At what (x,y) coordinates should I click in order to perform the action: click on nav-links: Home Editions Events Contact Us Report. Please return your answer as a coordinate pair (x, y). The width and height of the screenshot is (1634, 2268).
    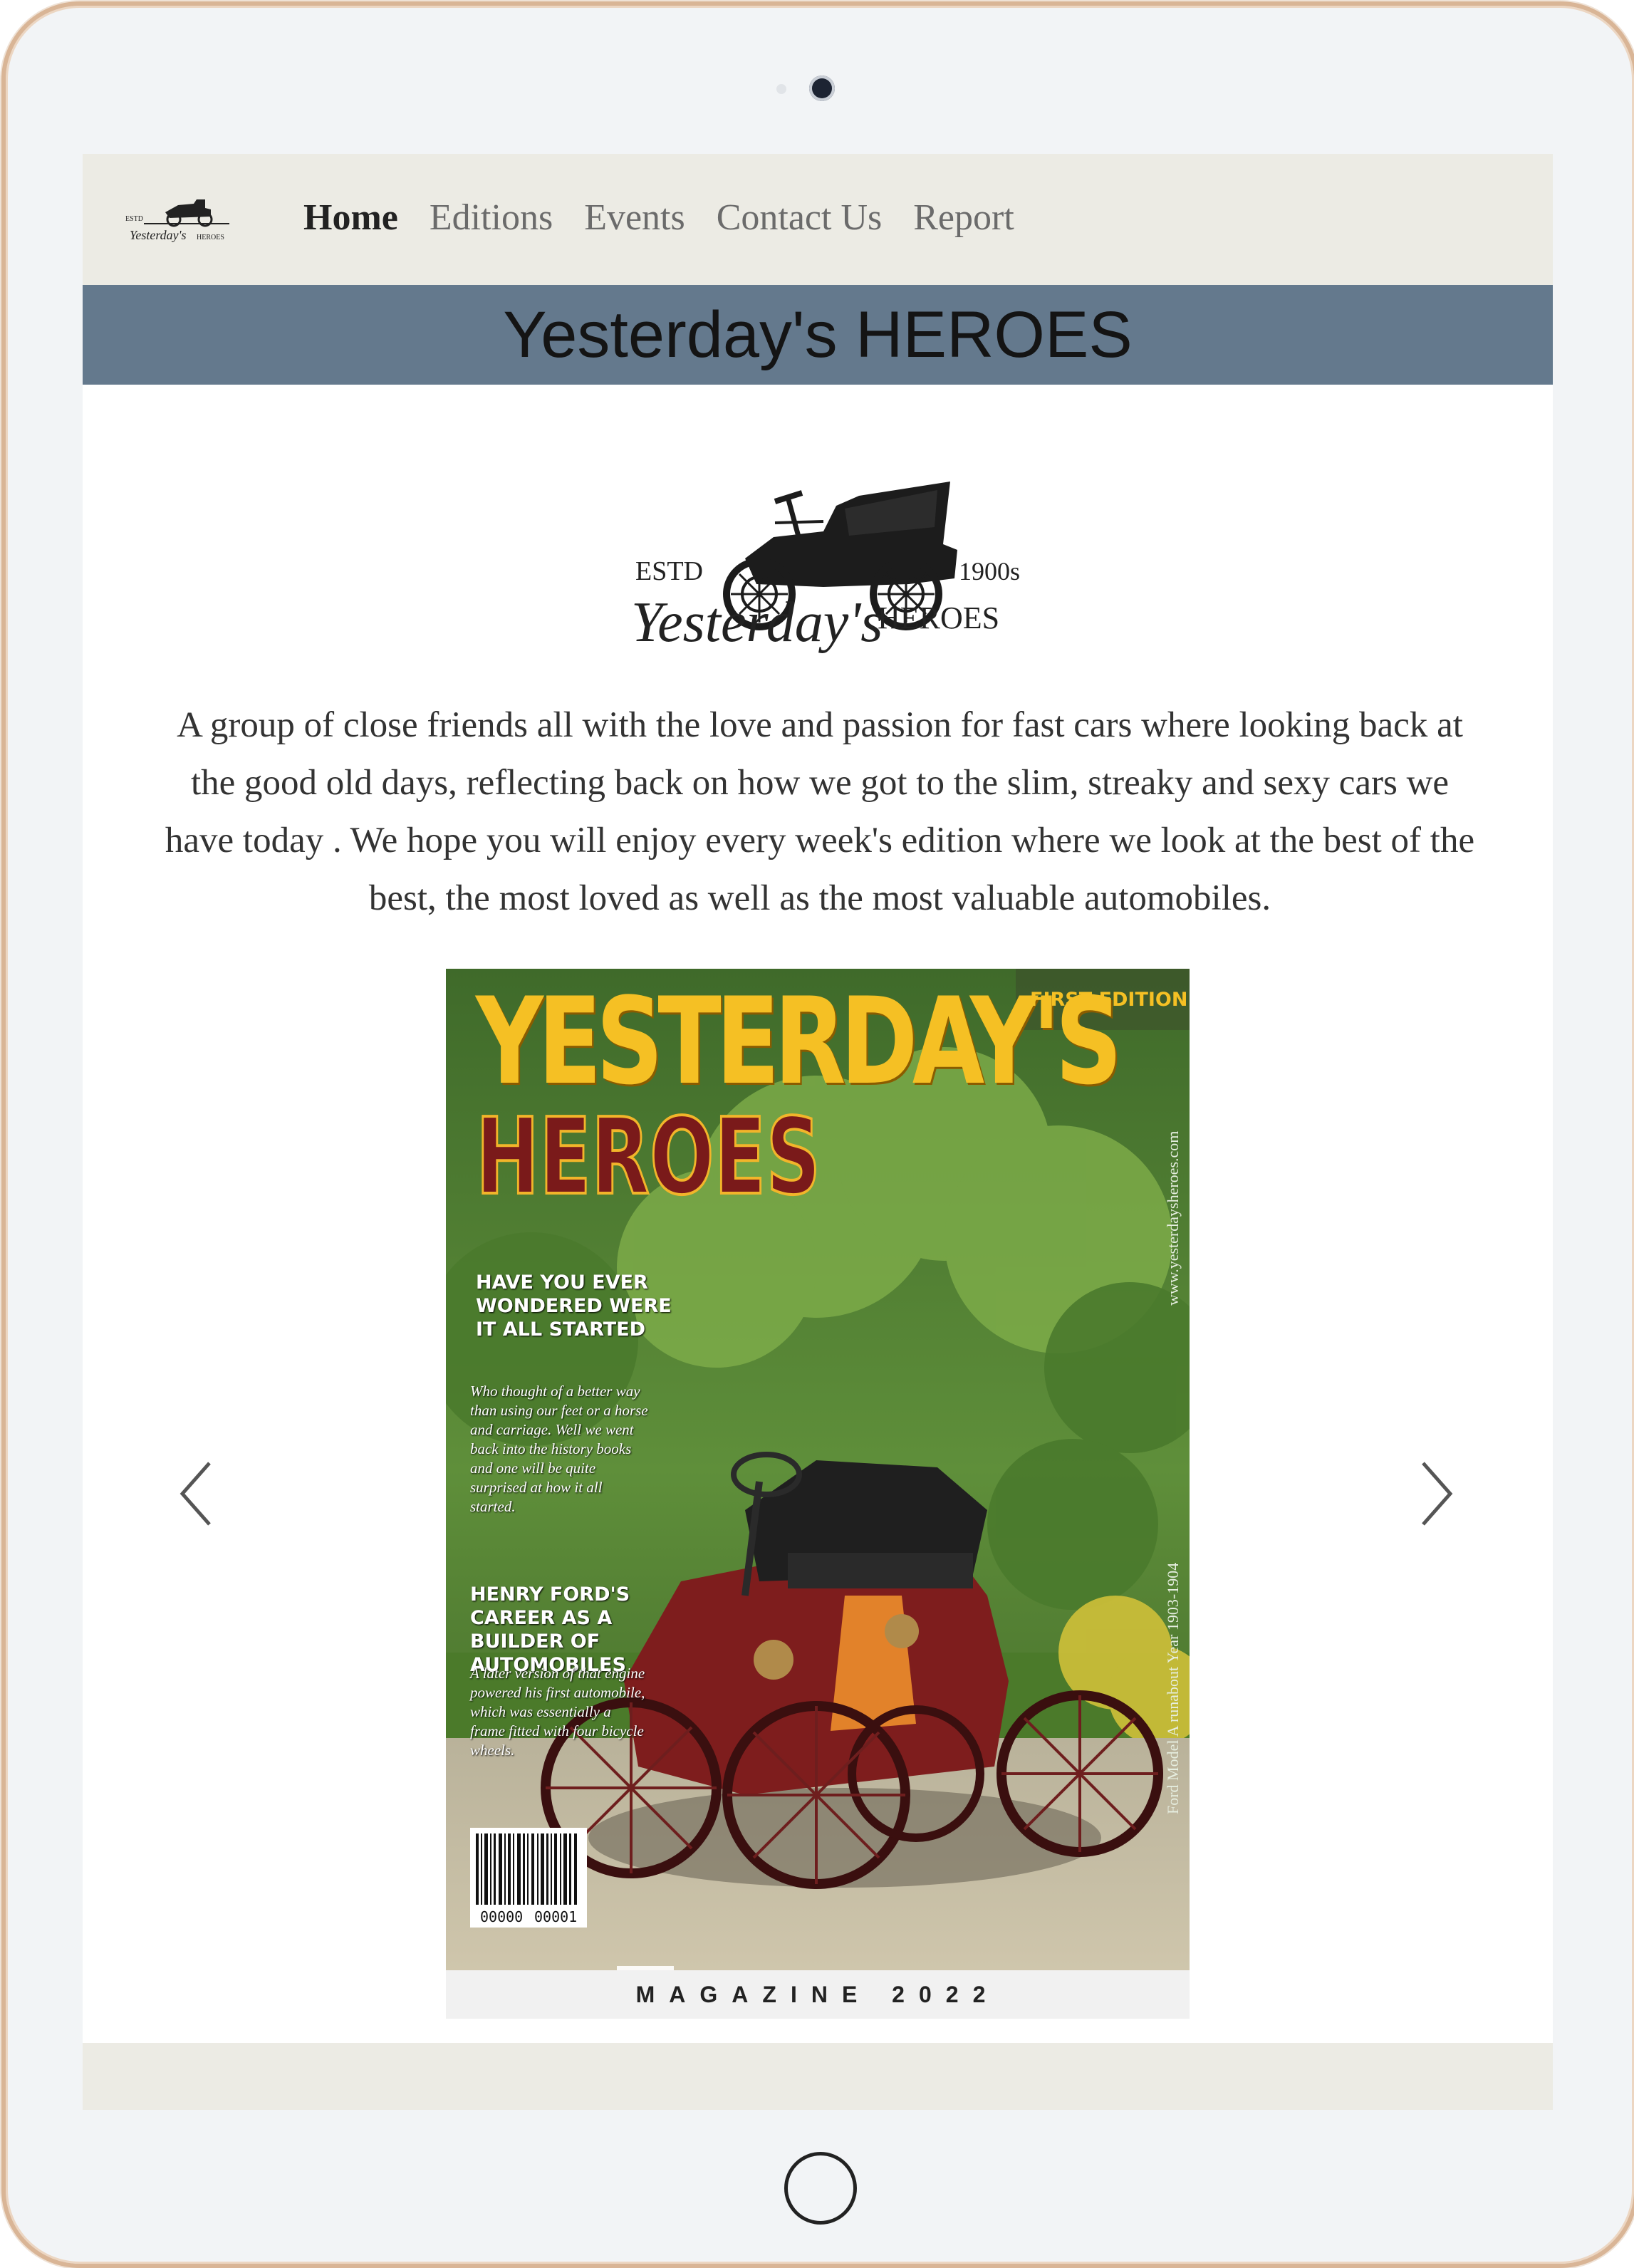
    Looking at the image, I should click on (658, 218).